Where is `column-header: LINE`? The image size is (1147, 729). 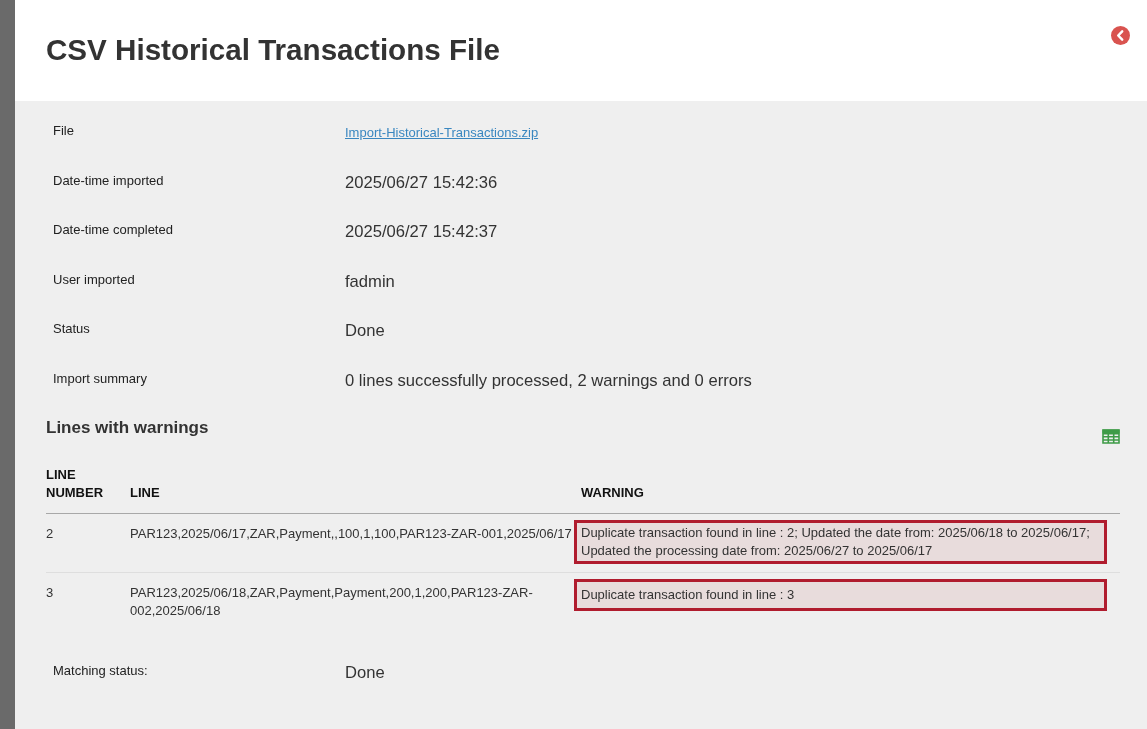 column-header: LINE is located at coordinates (145, 493).